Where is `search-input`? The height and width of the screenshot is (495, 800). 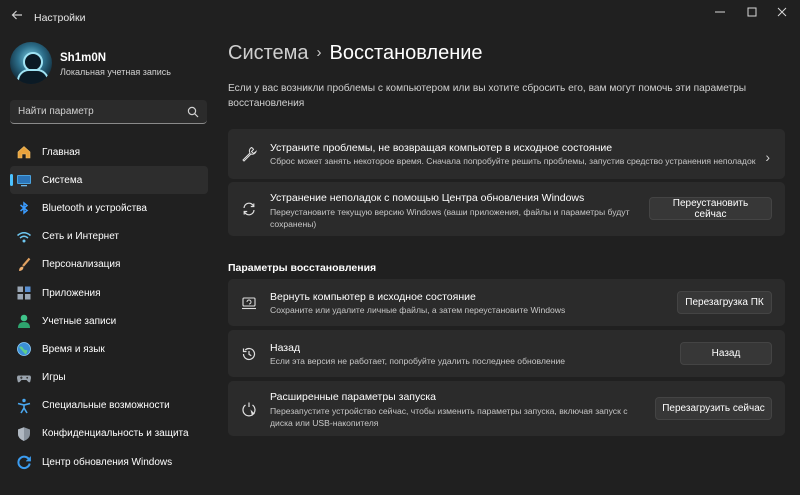
search-input is located at coordinates (98, 111).